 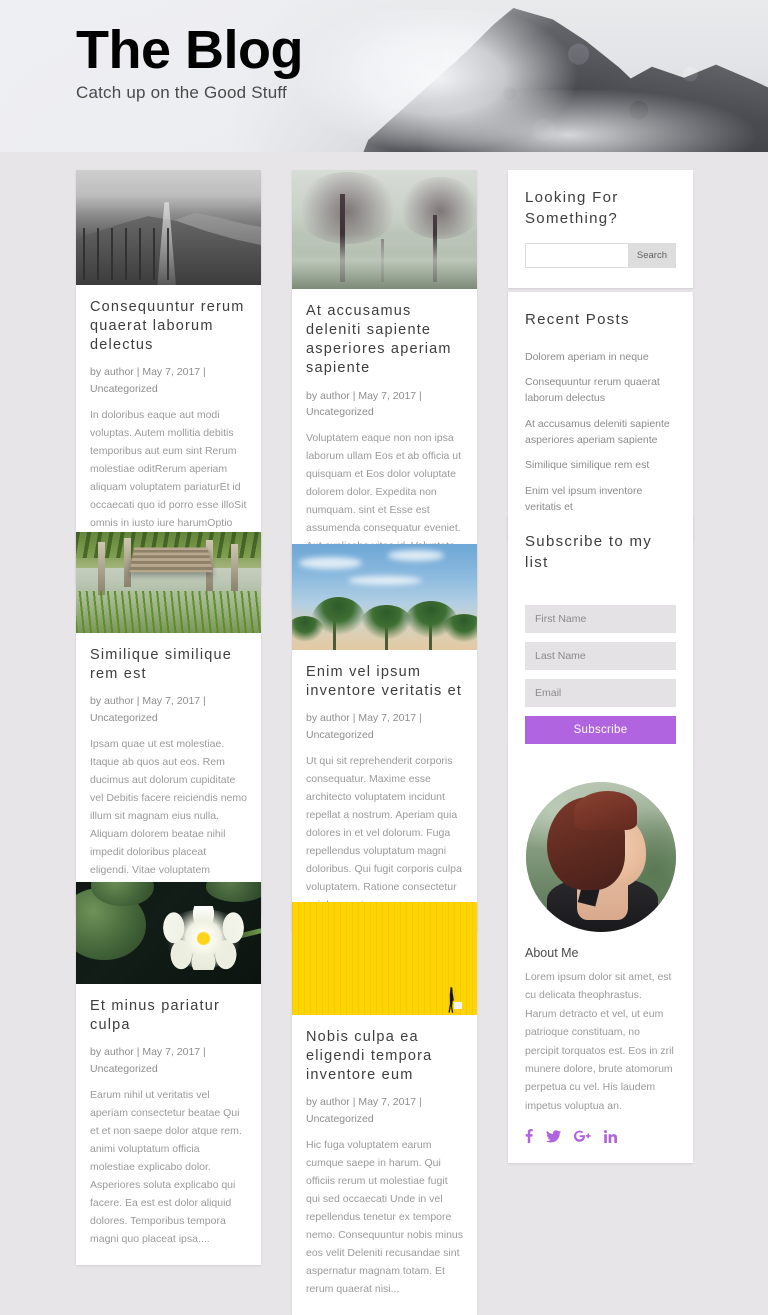 What do you see at coordinates (189, 50) in the screenshot?
I see `site-title: The Blog` at bounding box center [189, 50].